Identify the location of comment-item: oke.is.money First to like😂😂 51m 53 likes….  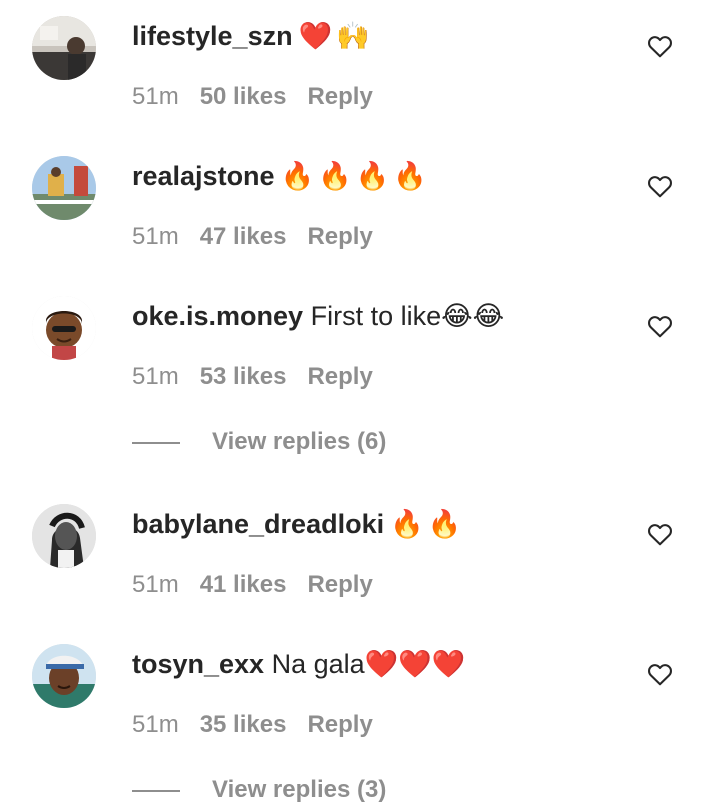
(360, 340).